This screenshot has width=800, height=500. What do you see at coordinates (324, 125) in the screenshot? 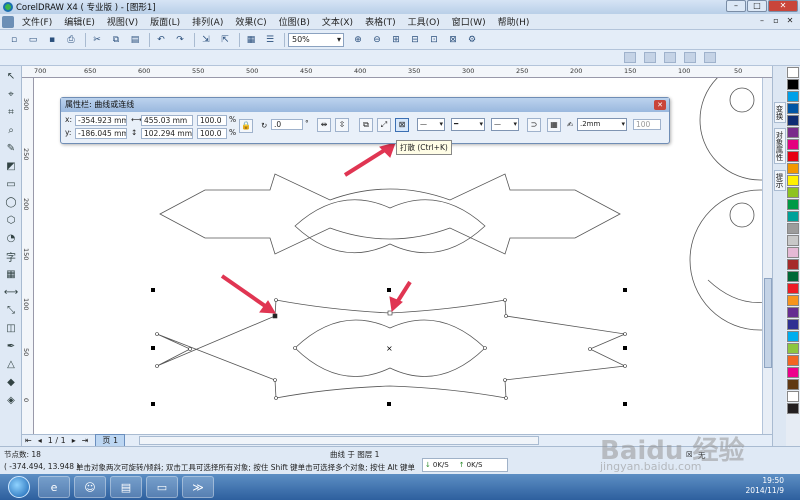
I see `mirror-h-icon: ⇹` at bounding box center [324, 125].